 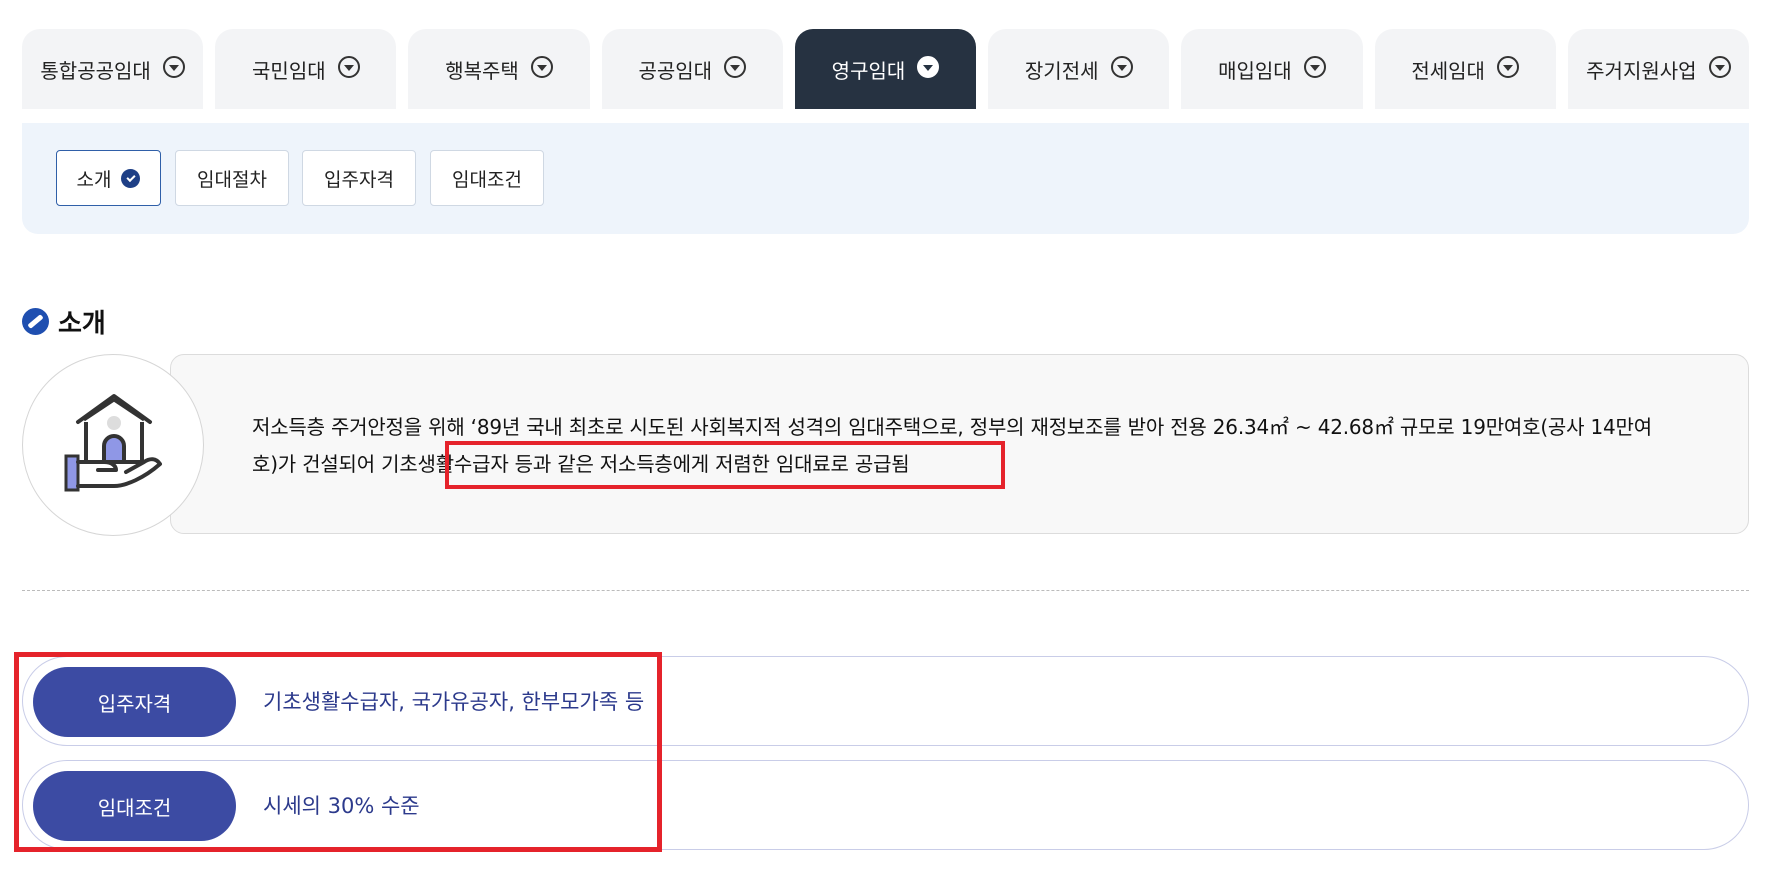 I want to click on tab-happy-housing: 행복주택, so click(x=499, y=69).